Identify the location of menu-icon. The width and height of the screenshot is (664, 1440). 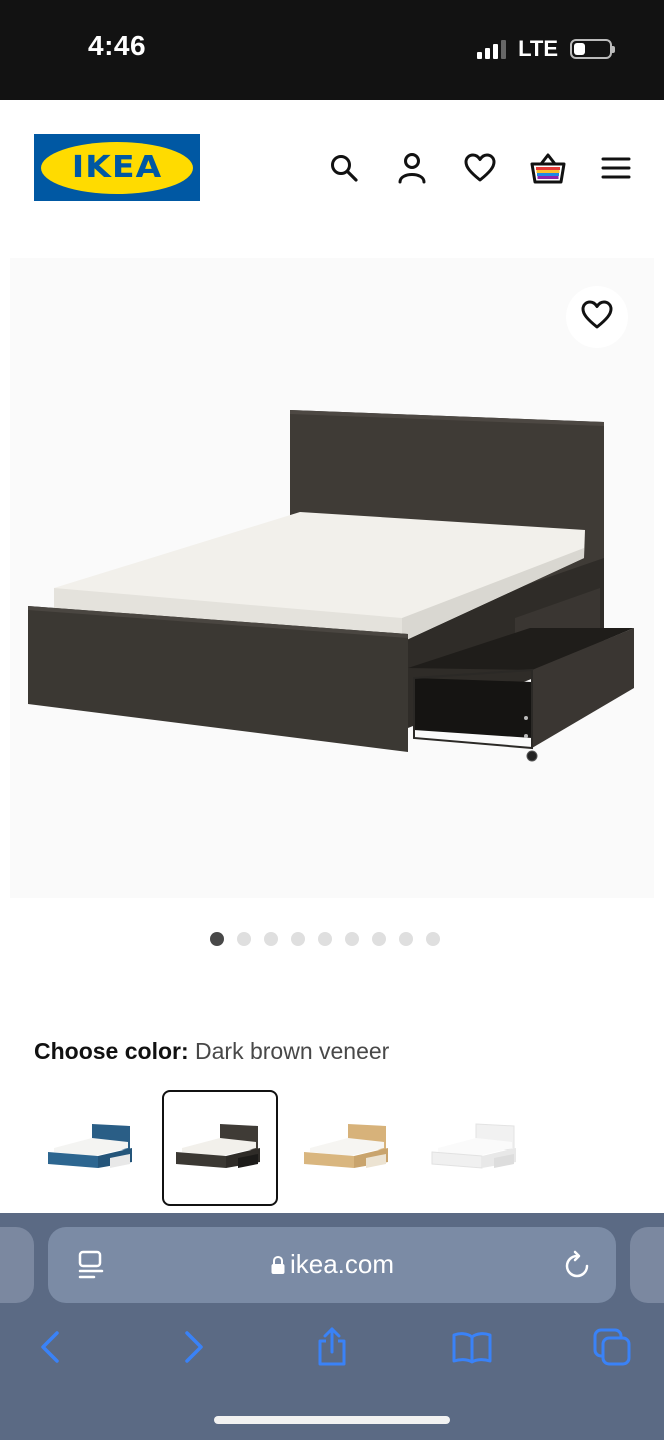
(616, 168).